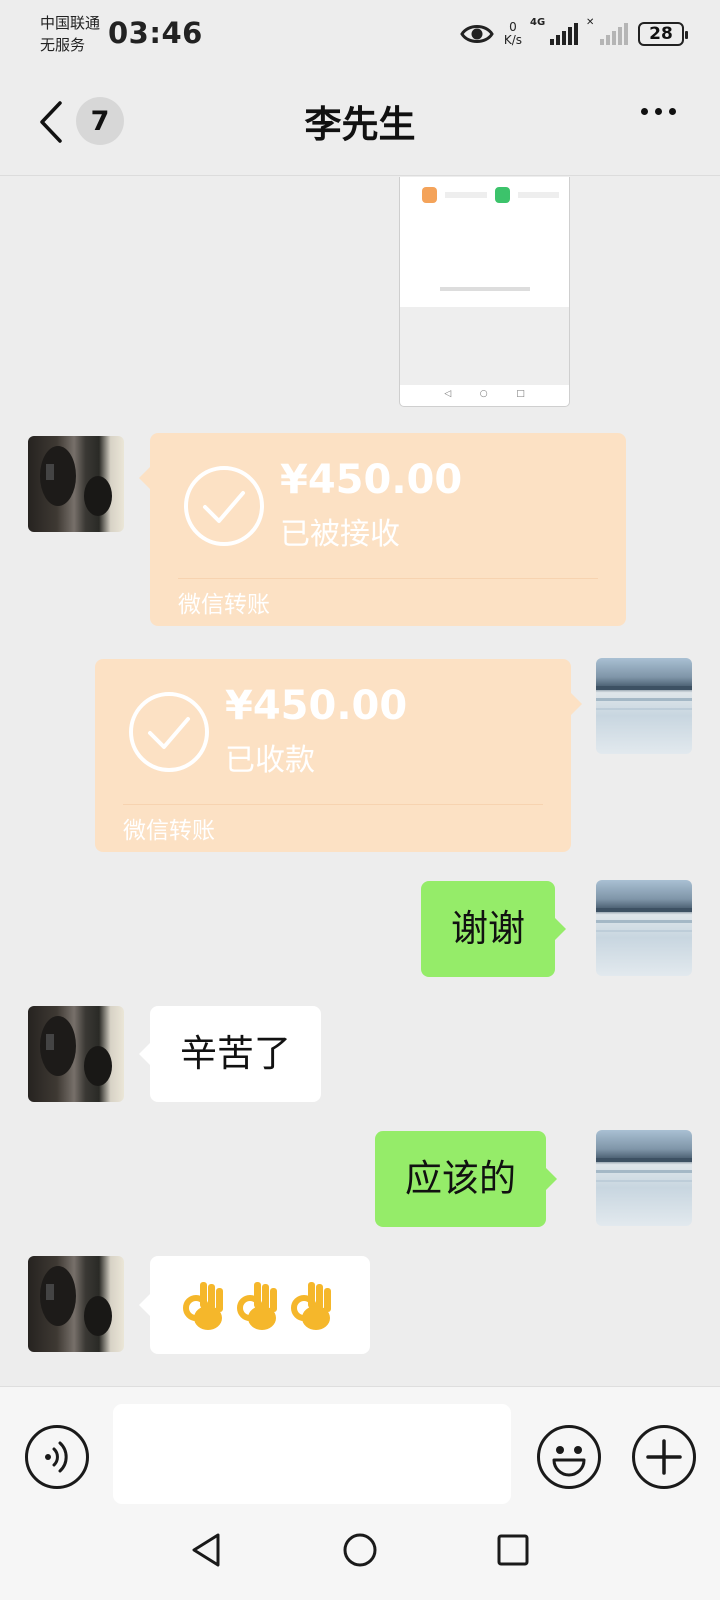 The image size is (720, 1600). What do you see at coordinates (658, 111) in the screenshot?
I see `more-dots-icon` at bounding box center [658, 111].